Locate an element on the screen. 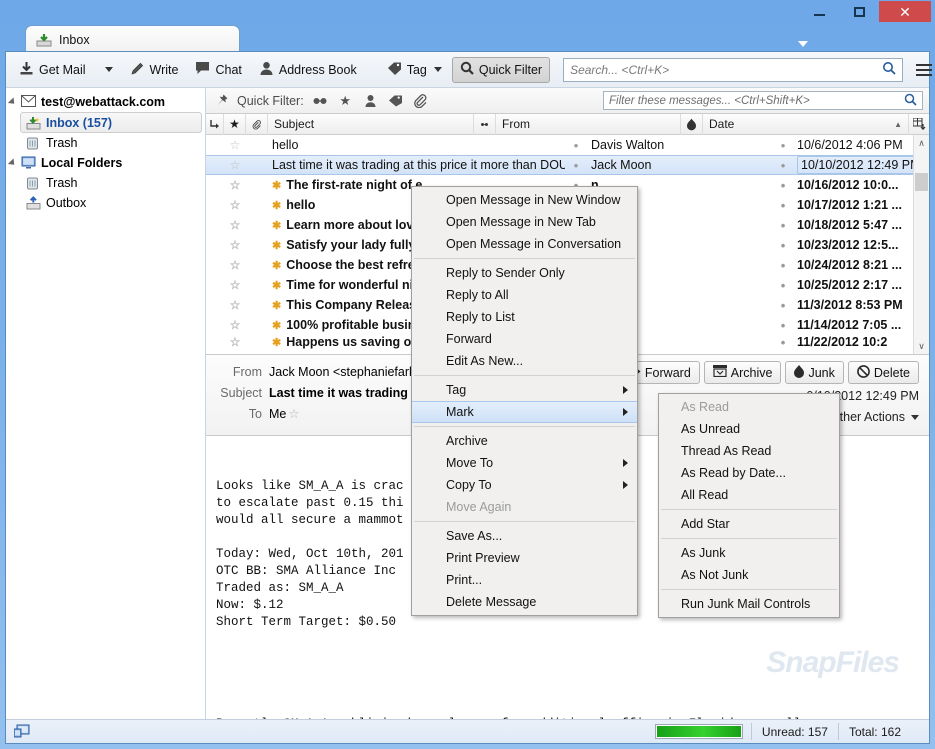 The height and width of the screenshot is (749, 935). submenu-item-run-junk-mail-controls: Run Junk Mail Controls is located at coordinates (749, 604).